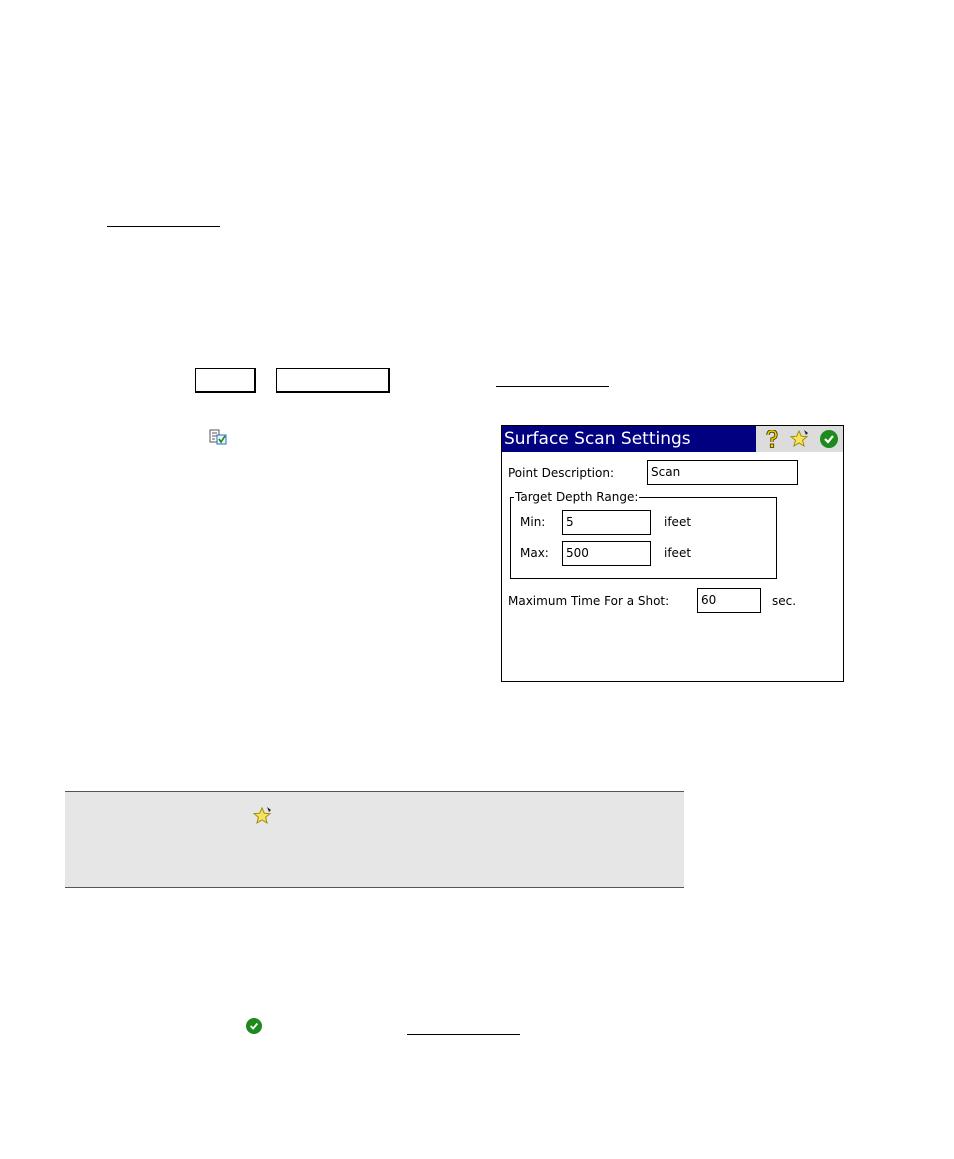 The image size is (954, 1159). I want to click on dialog-title: Surface Scan Settings, so click(597, 439).